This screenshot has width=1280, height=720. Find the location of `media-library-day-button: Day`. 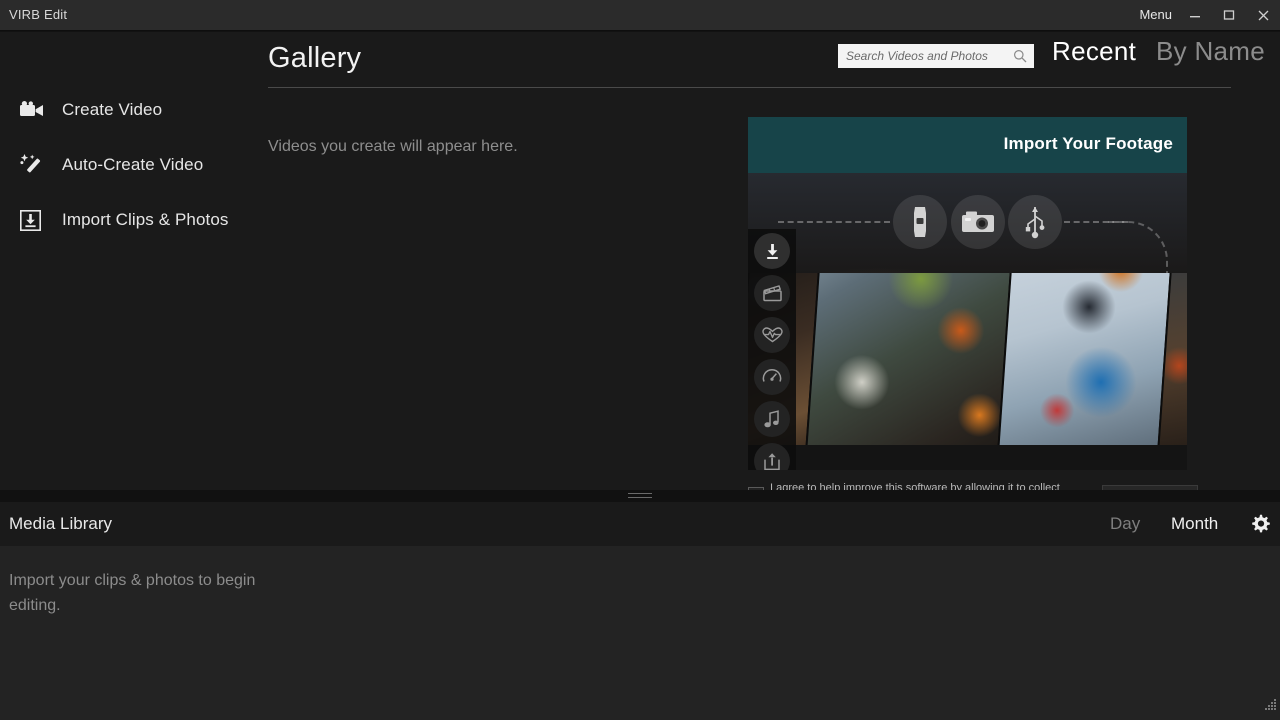

media-library-day-button: Day is located at coordinates (1125, 524).